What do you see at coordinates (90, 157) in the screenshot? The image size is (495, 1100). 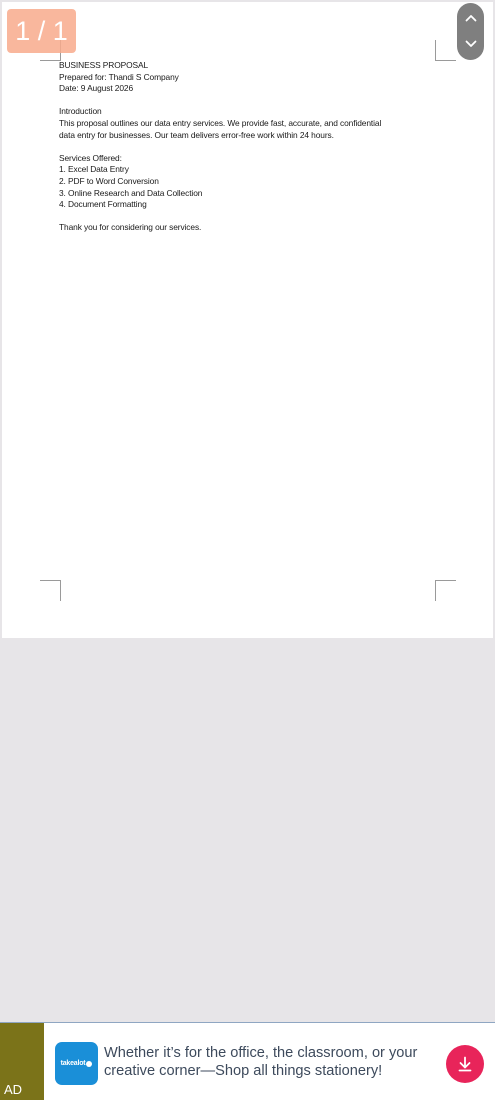 I see `doc-services-heading: Services Offered:` at bounding box center [90, 157].